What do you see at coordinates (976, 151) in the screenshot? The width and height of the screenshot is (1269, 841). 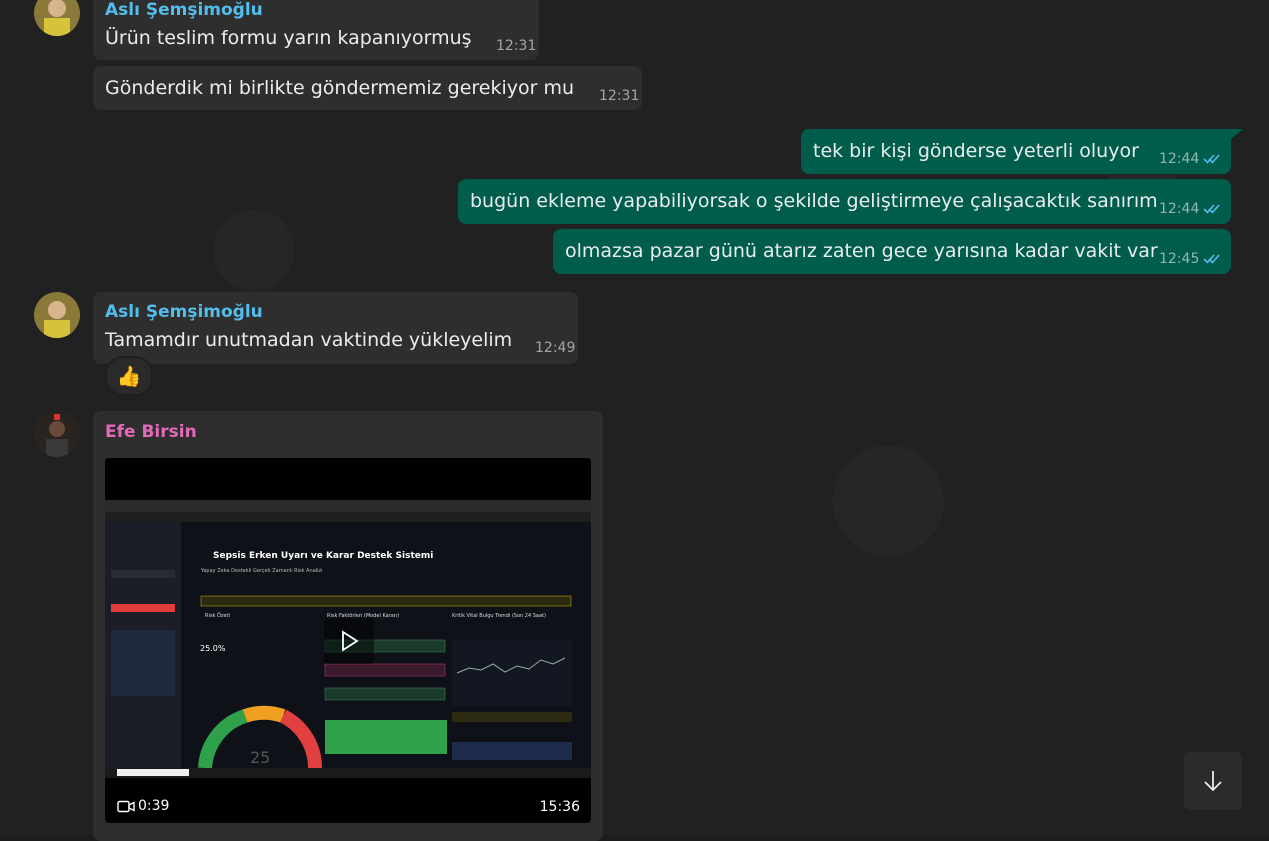 I see `message-text: tek bir kişi gönderse yeterli oluyor` at bounding box center [976, 151].